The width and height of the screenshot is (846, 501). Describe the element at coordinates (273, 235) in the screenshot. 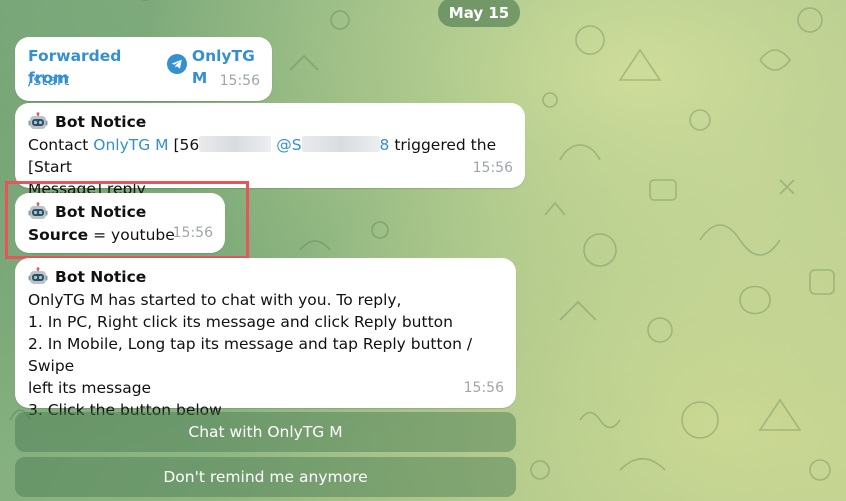

I see `source-line: Source = youtube` at that location.